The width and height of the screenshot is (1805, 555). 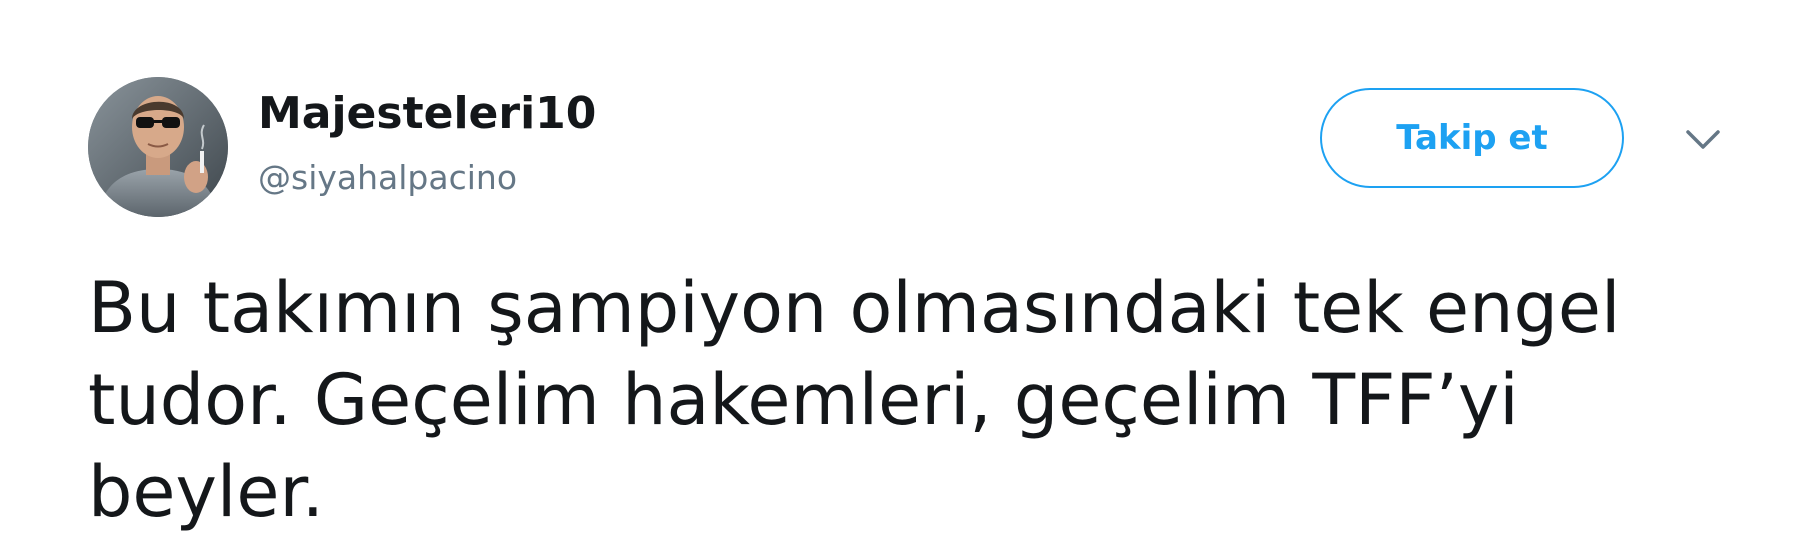 What do you see at coordinates (387, 178) in the screenshot?
I see `author-handle: @siyahalpacino` at bounding box center [387, 178].